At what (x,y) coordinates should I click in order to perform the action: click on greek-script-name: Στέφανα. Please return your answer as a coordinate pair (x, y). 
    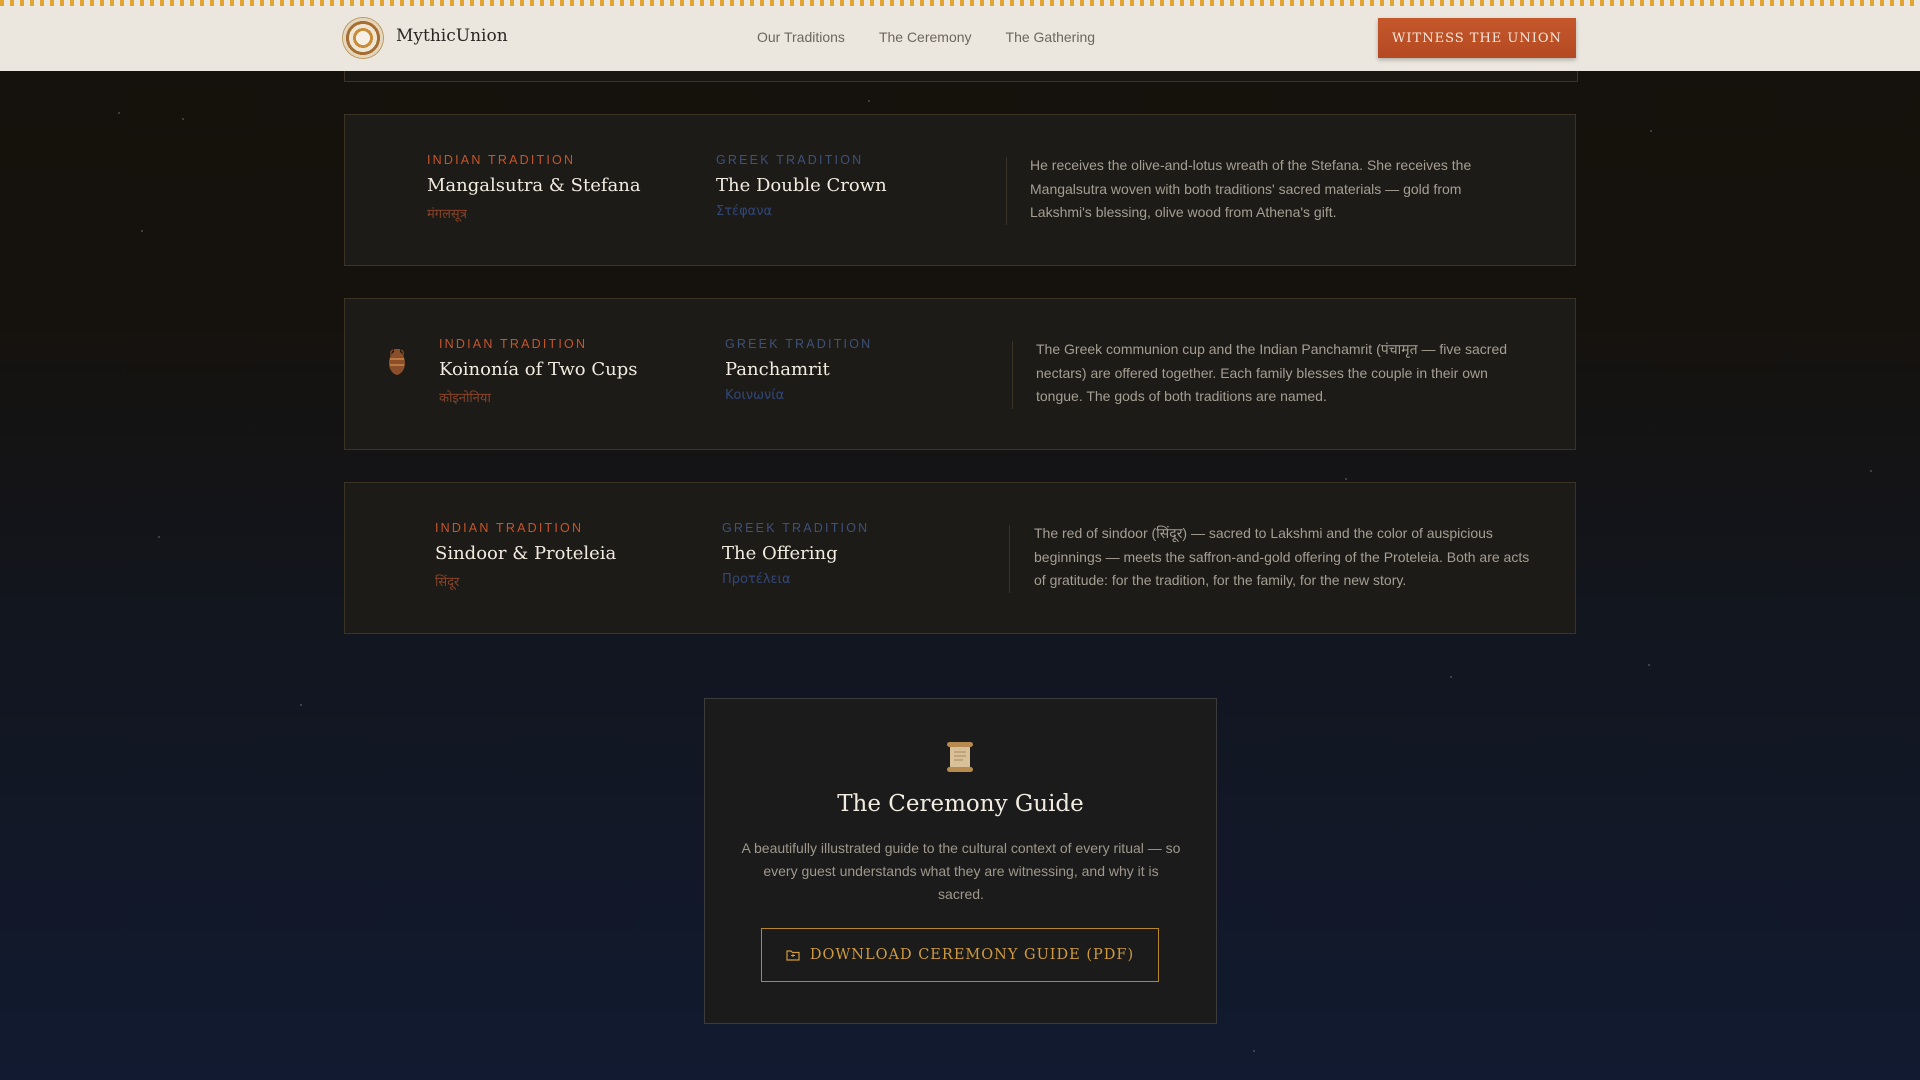
    Looking at the image, I should click on (744, 211).